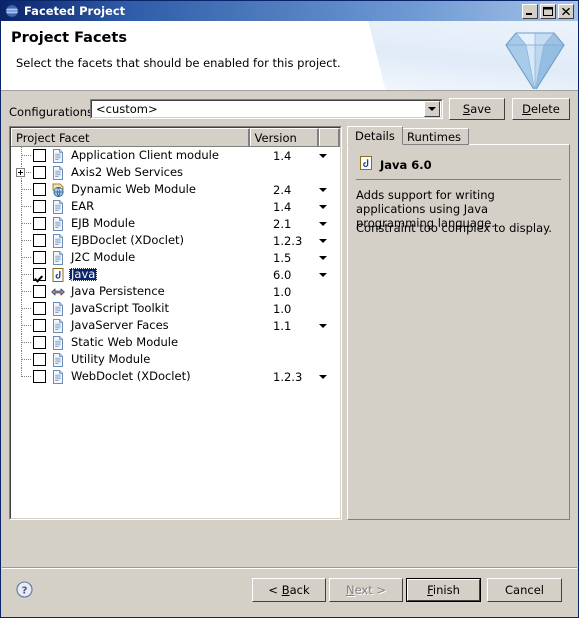  Describe the element at coordinates (282, 223) in the screenshot. I see `facet-version: 2.1` at that location.